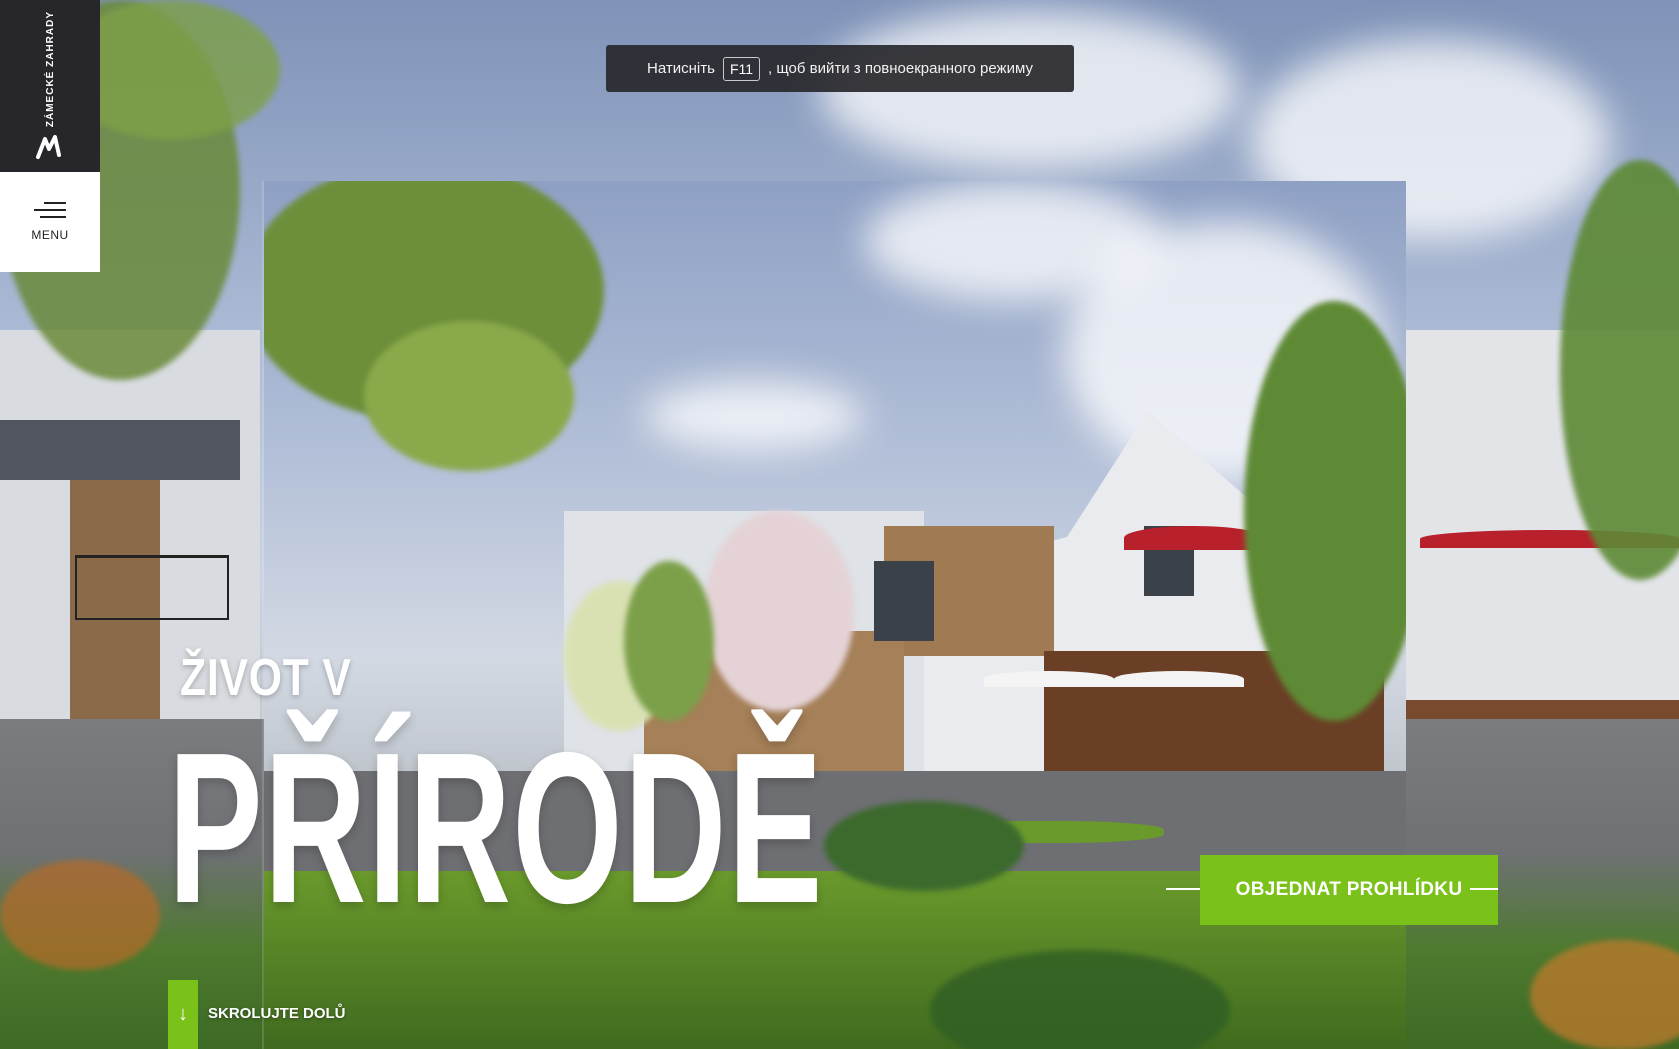 The image size is (1679, 1049). Describe the element at coordinates (48, 147) in the screenshot. I see `logo-mark-icon` at that location.